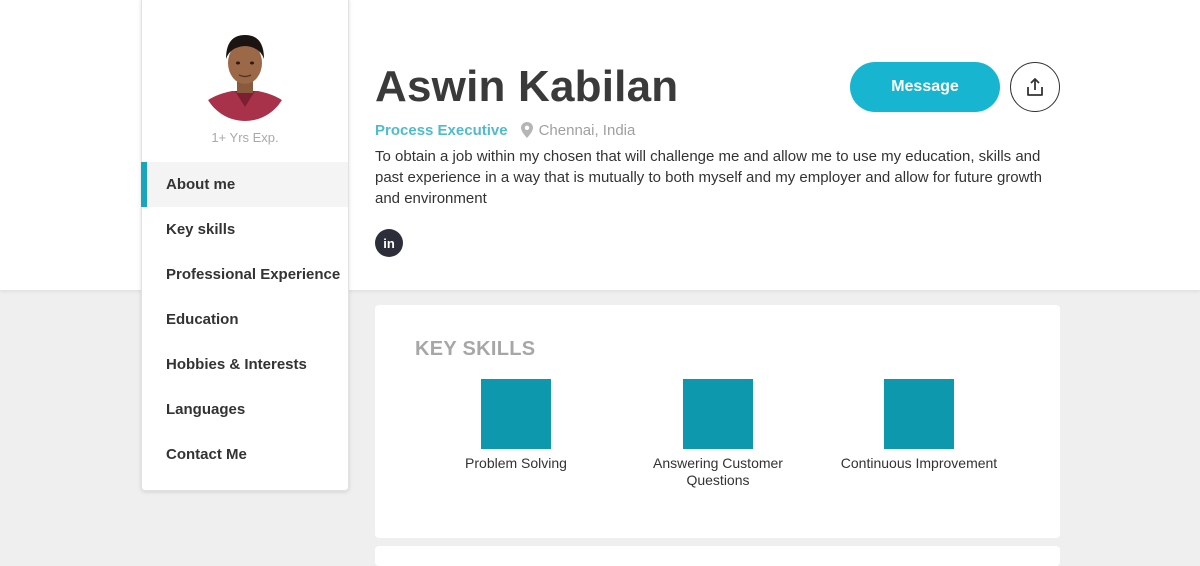  Describe the element at coordinates (244, 184) in the screenshot. I see `sidebar-item-about-me: About me` at that location.